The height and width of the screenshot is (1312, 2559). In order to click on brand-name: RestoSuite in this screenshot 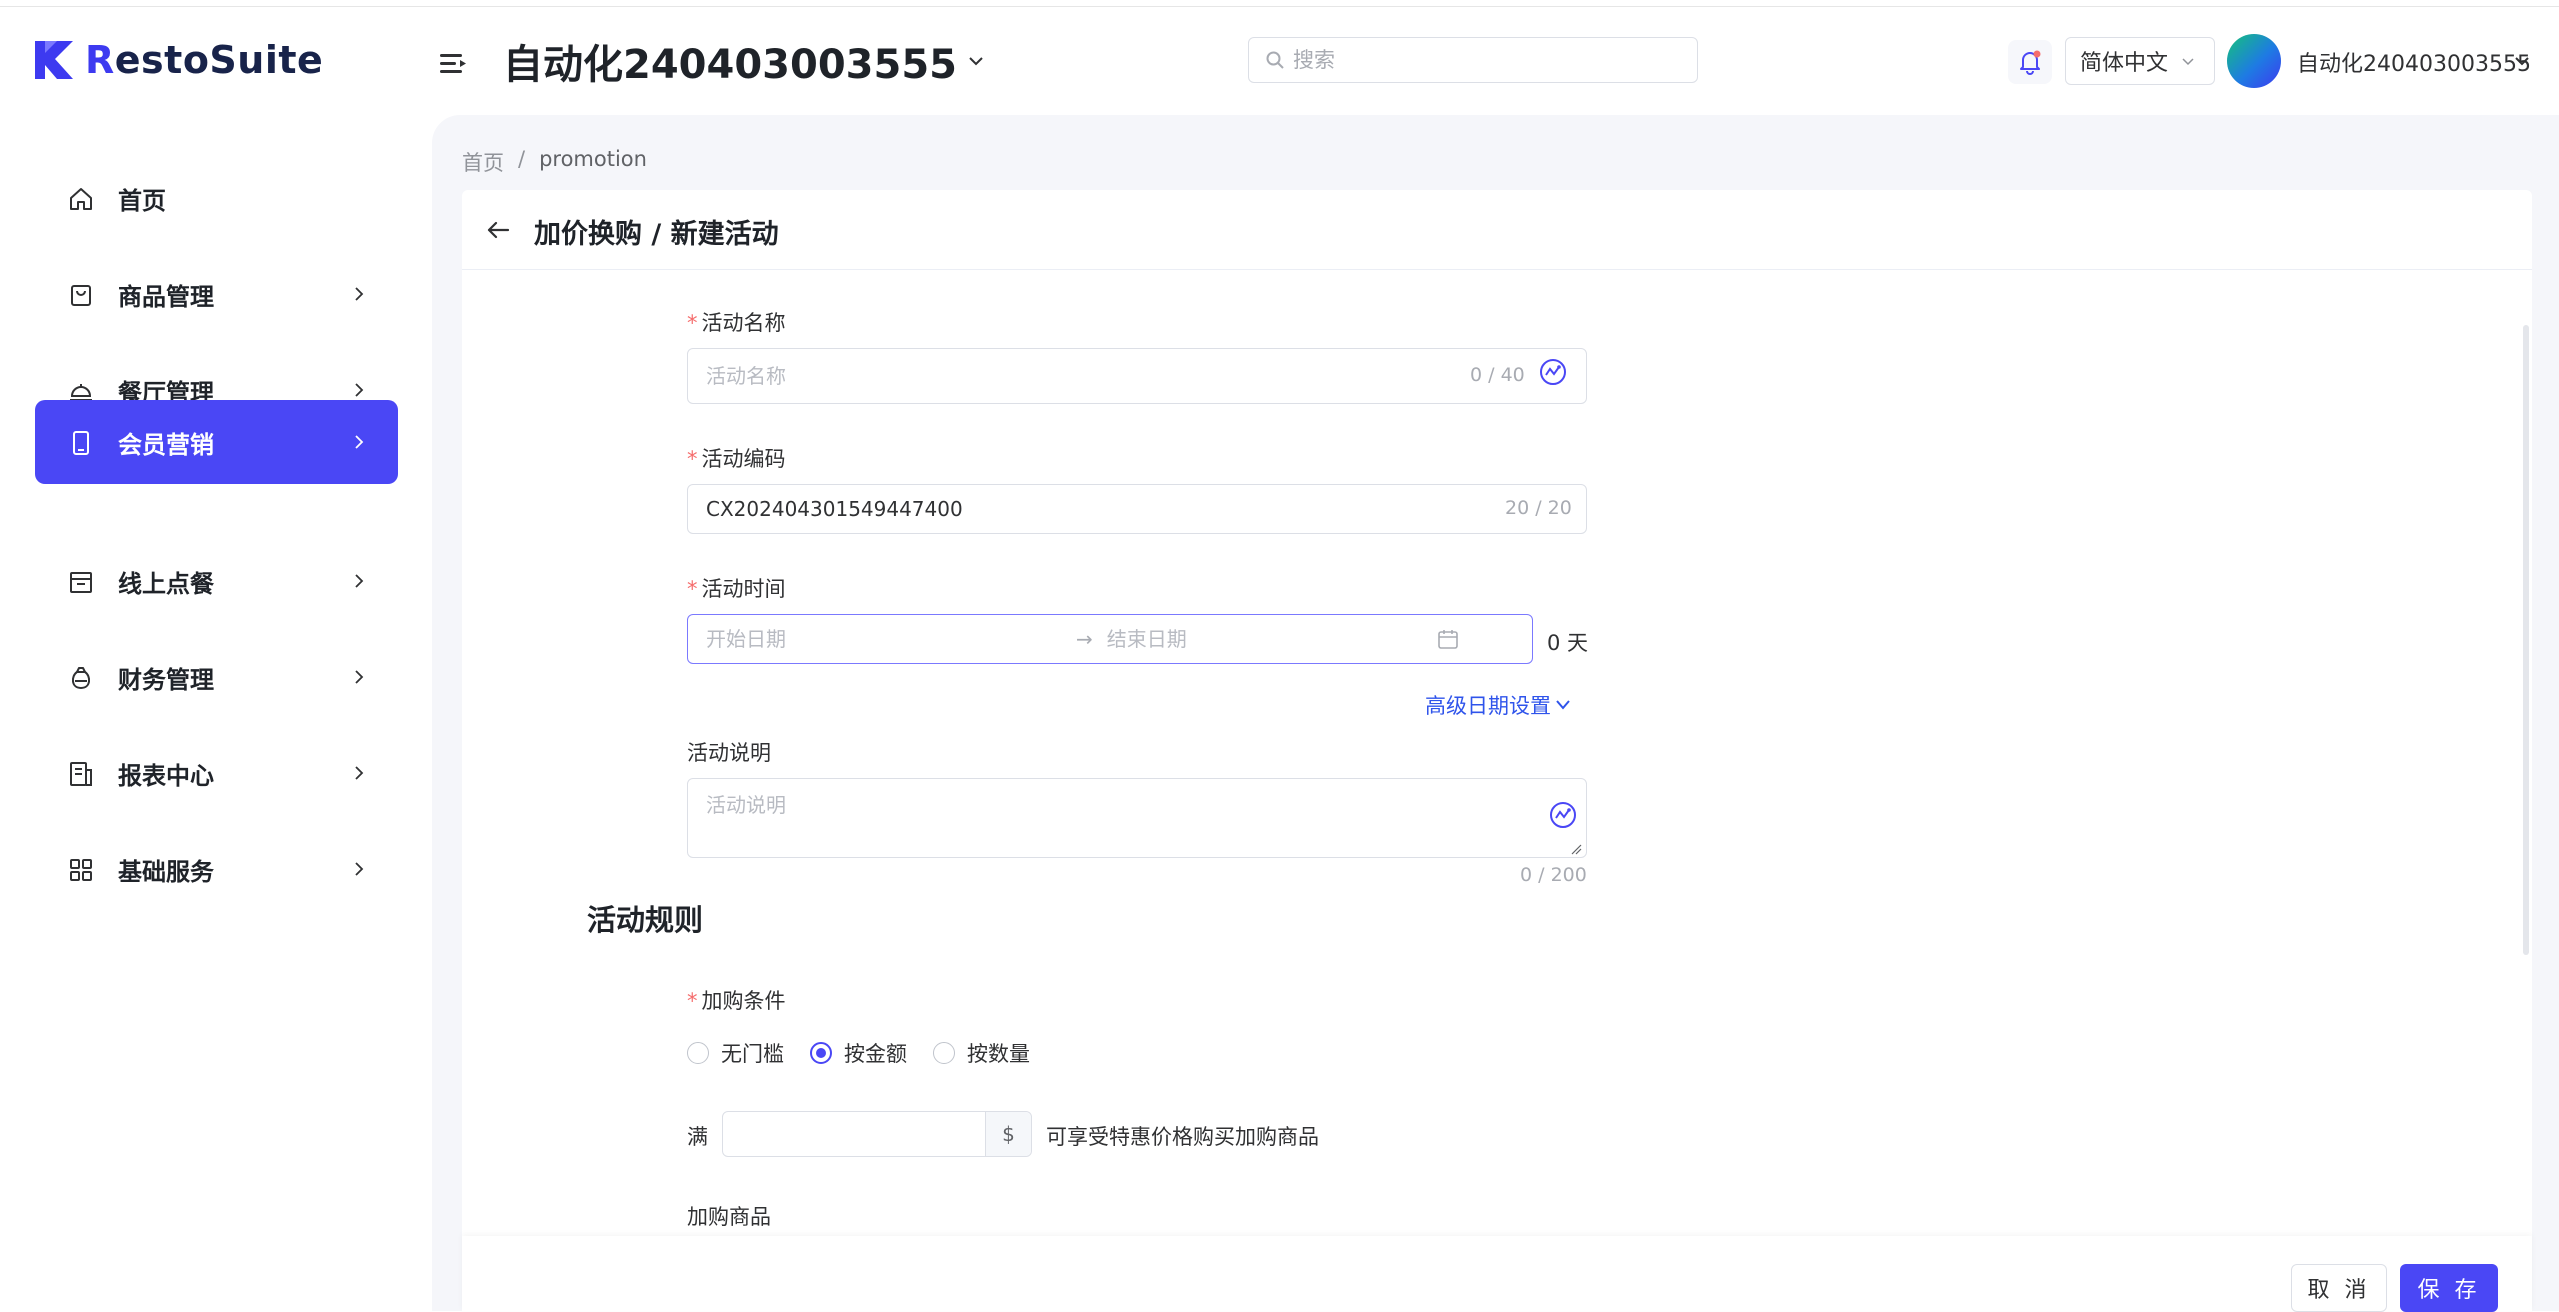, I will do `click(204, 60)`.